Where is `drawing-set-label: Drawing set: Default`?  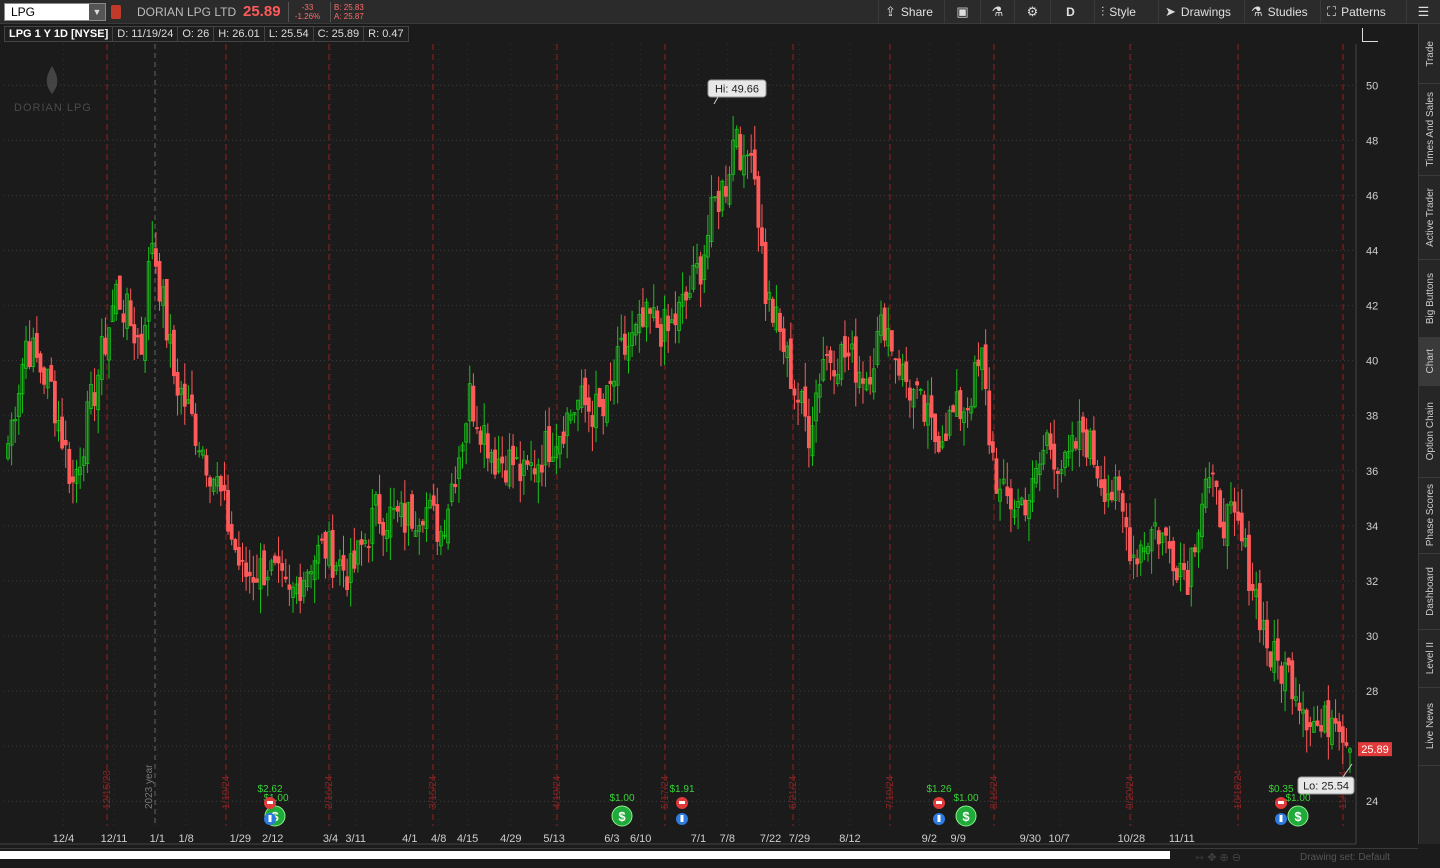
drawing-set-label: Drawing set: Default is located at coordinates (1345, 857).